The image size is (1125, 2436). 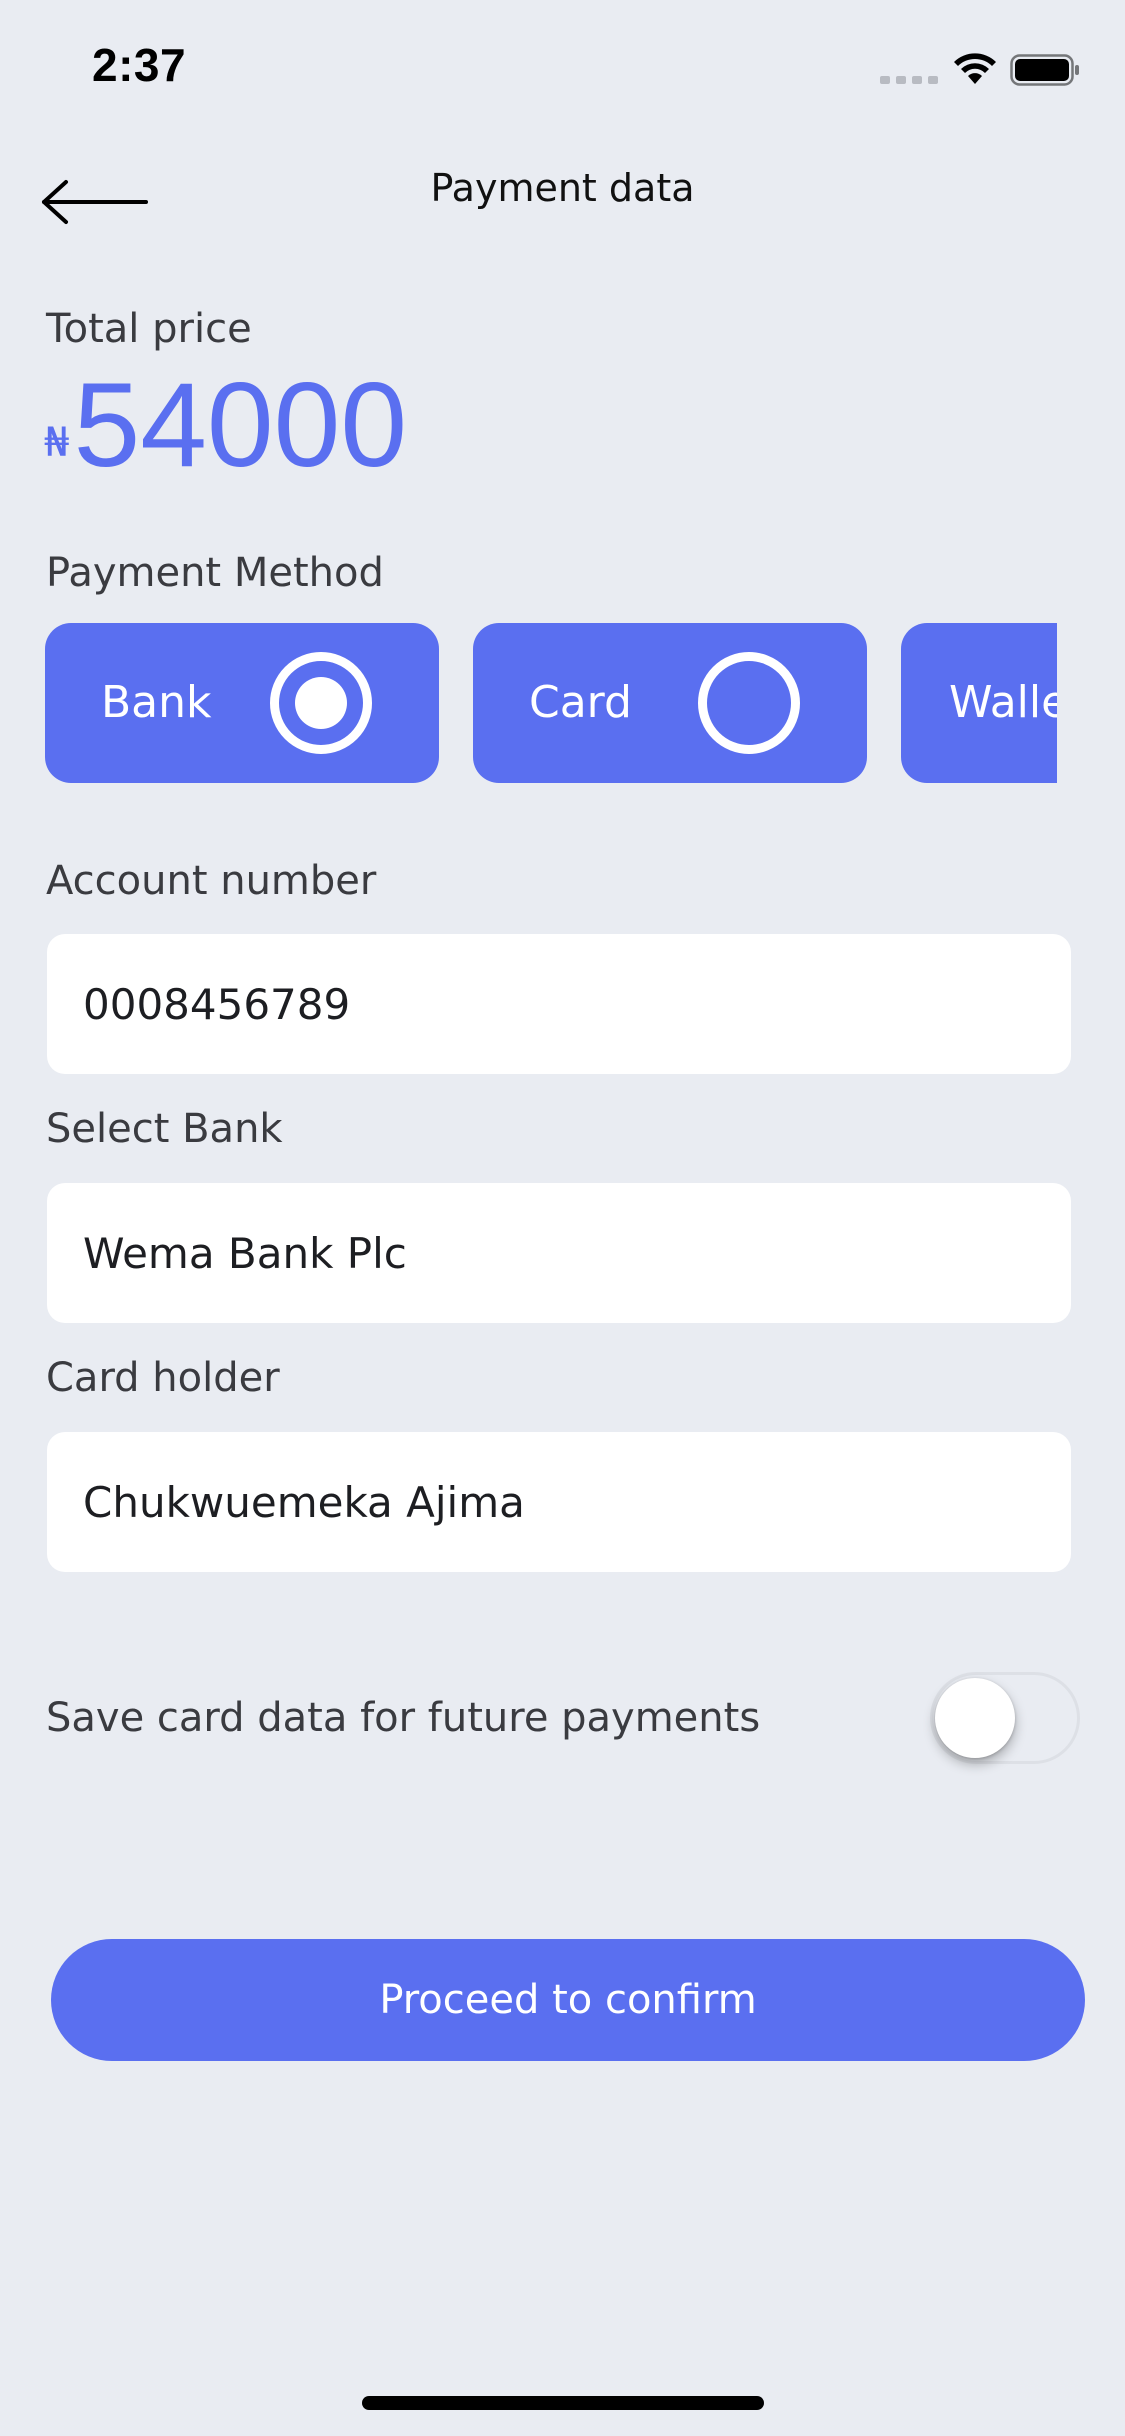 I want to click on status-bar: 2:37, so click(x=562, y=70).